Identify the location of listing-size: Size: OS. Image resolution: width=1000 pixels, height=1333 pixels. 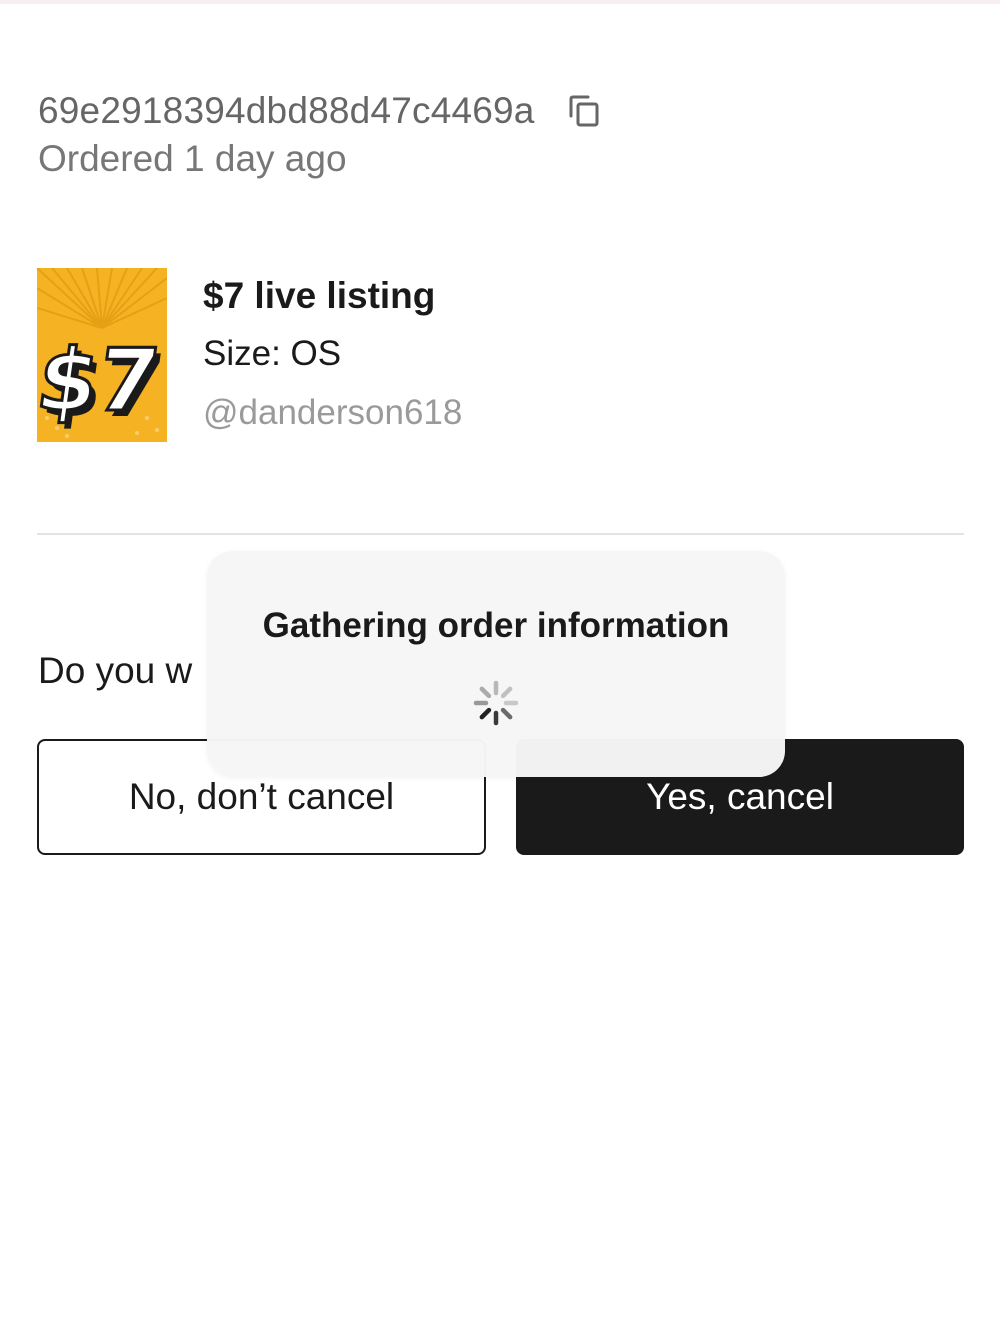
(272, 353).